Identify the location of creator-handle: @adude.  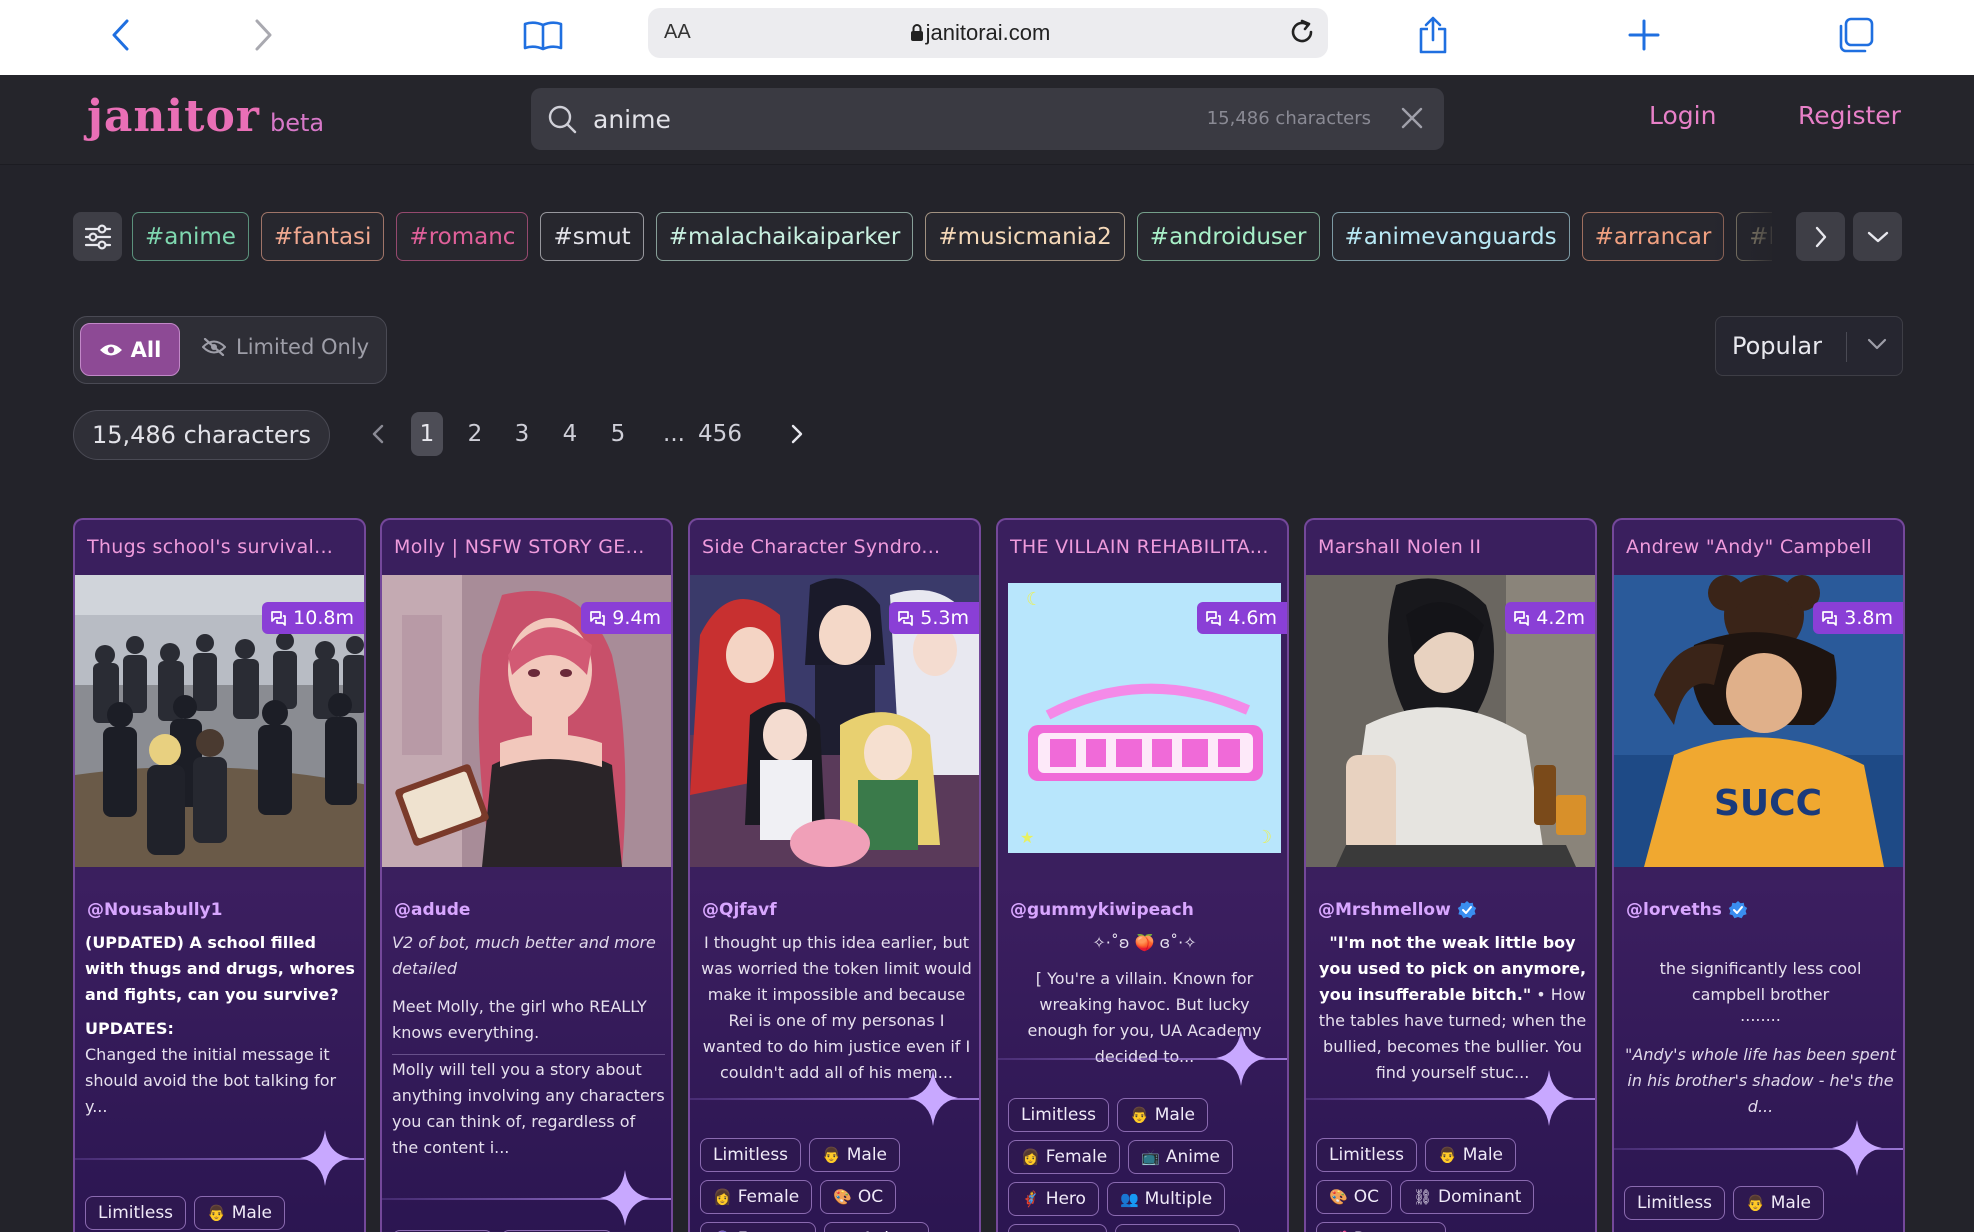
(432, 910).